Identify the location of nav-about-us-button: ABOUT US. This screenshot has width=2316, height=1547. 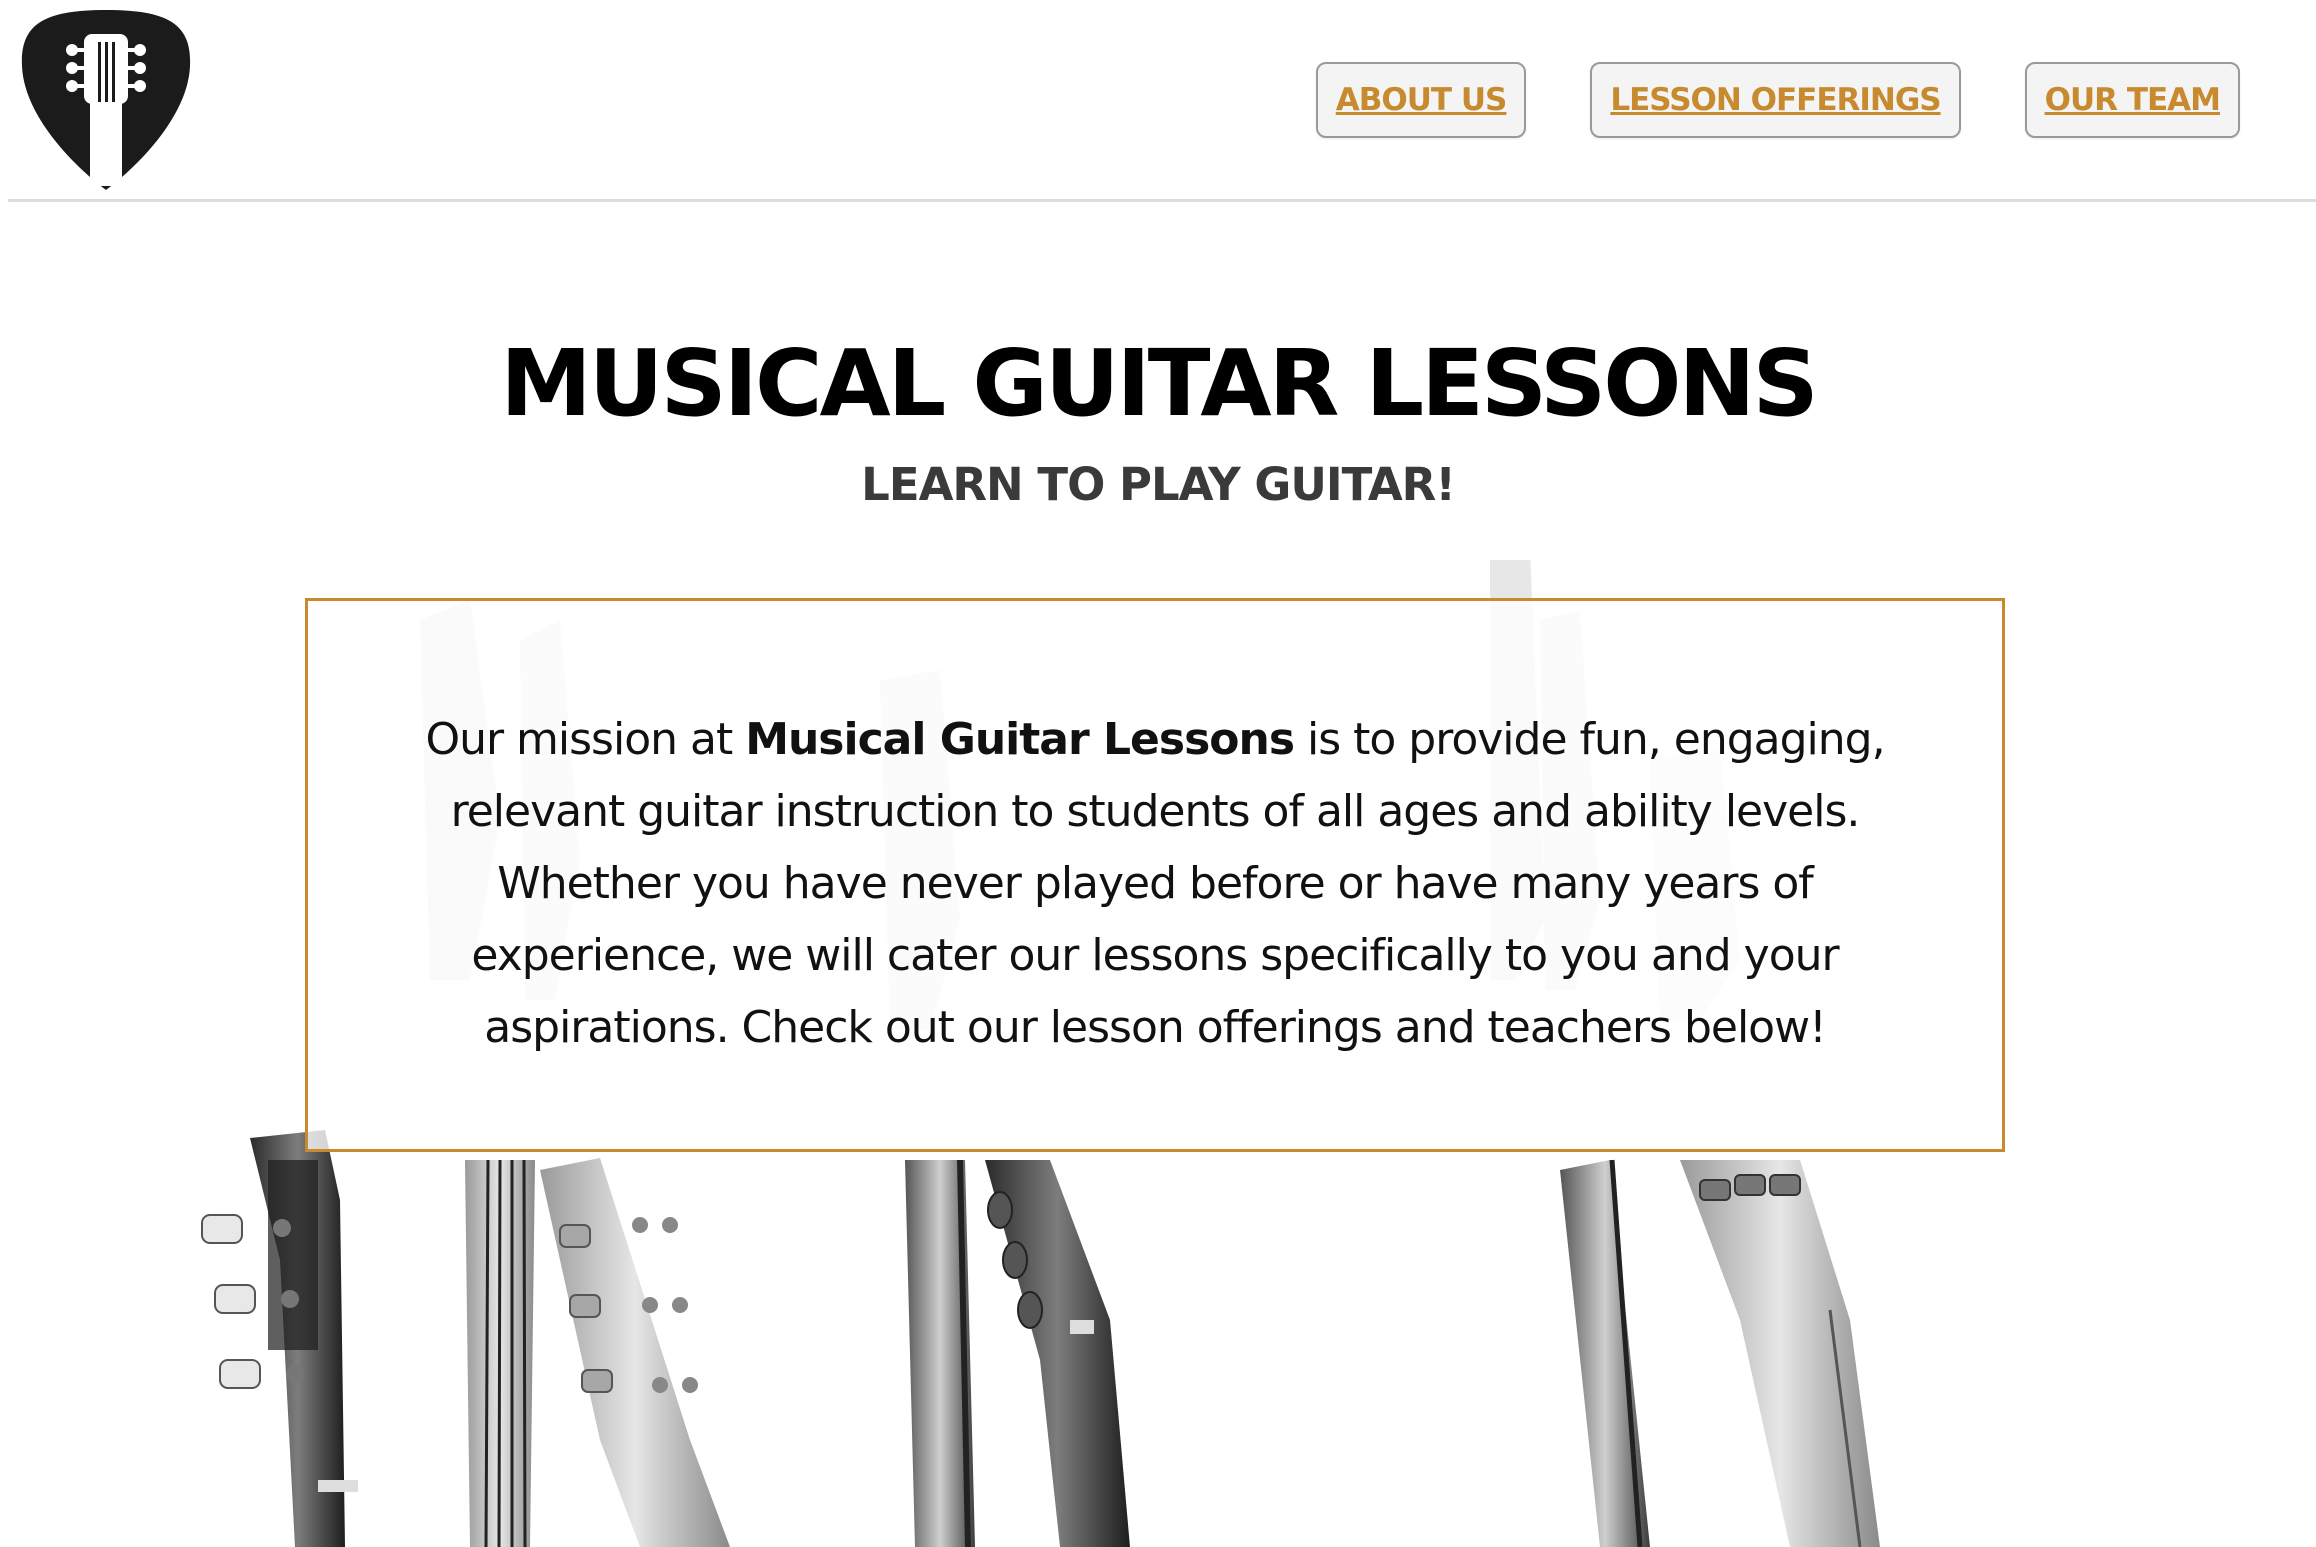
(1421, 100).